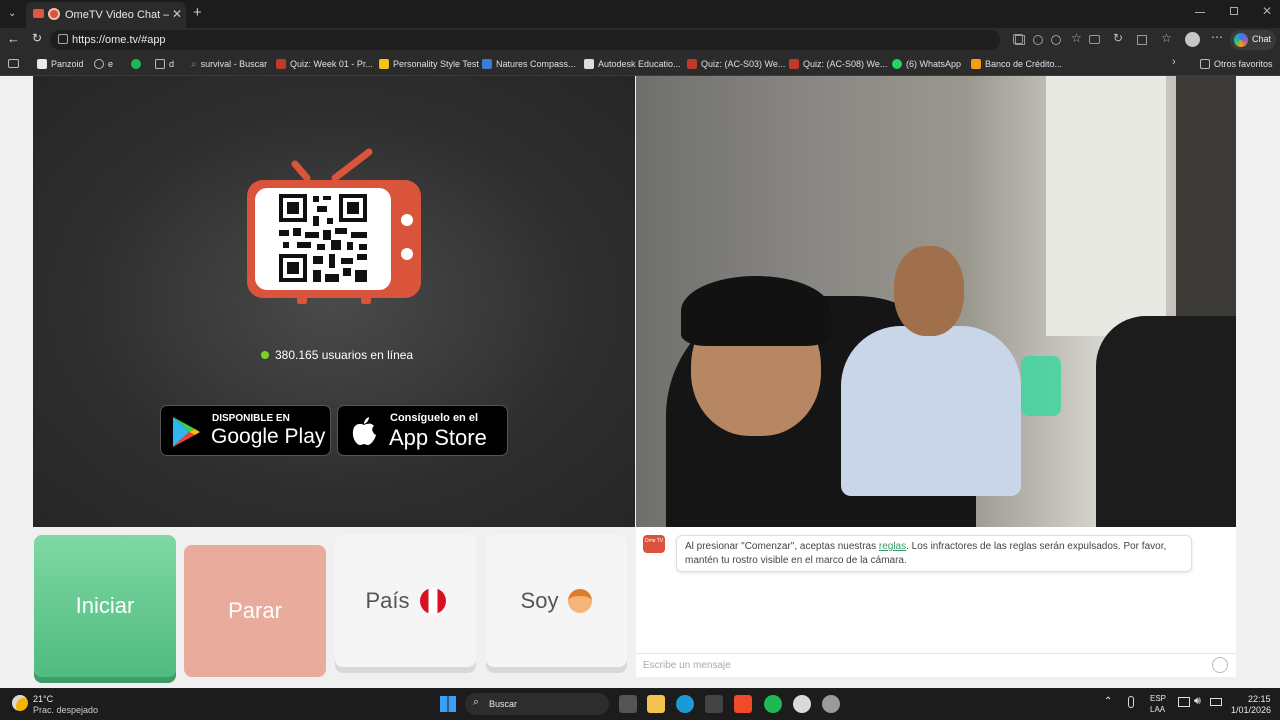  I want to click on sidebar-toggle-icon, so click(13, 63).